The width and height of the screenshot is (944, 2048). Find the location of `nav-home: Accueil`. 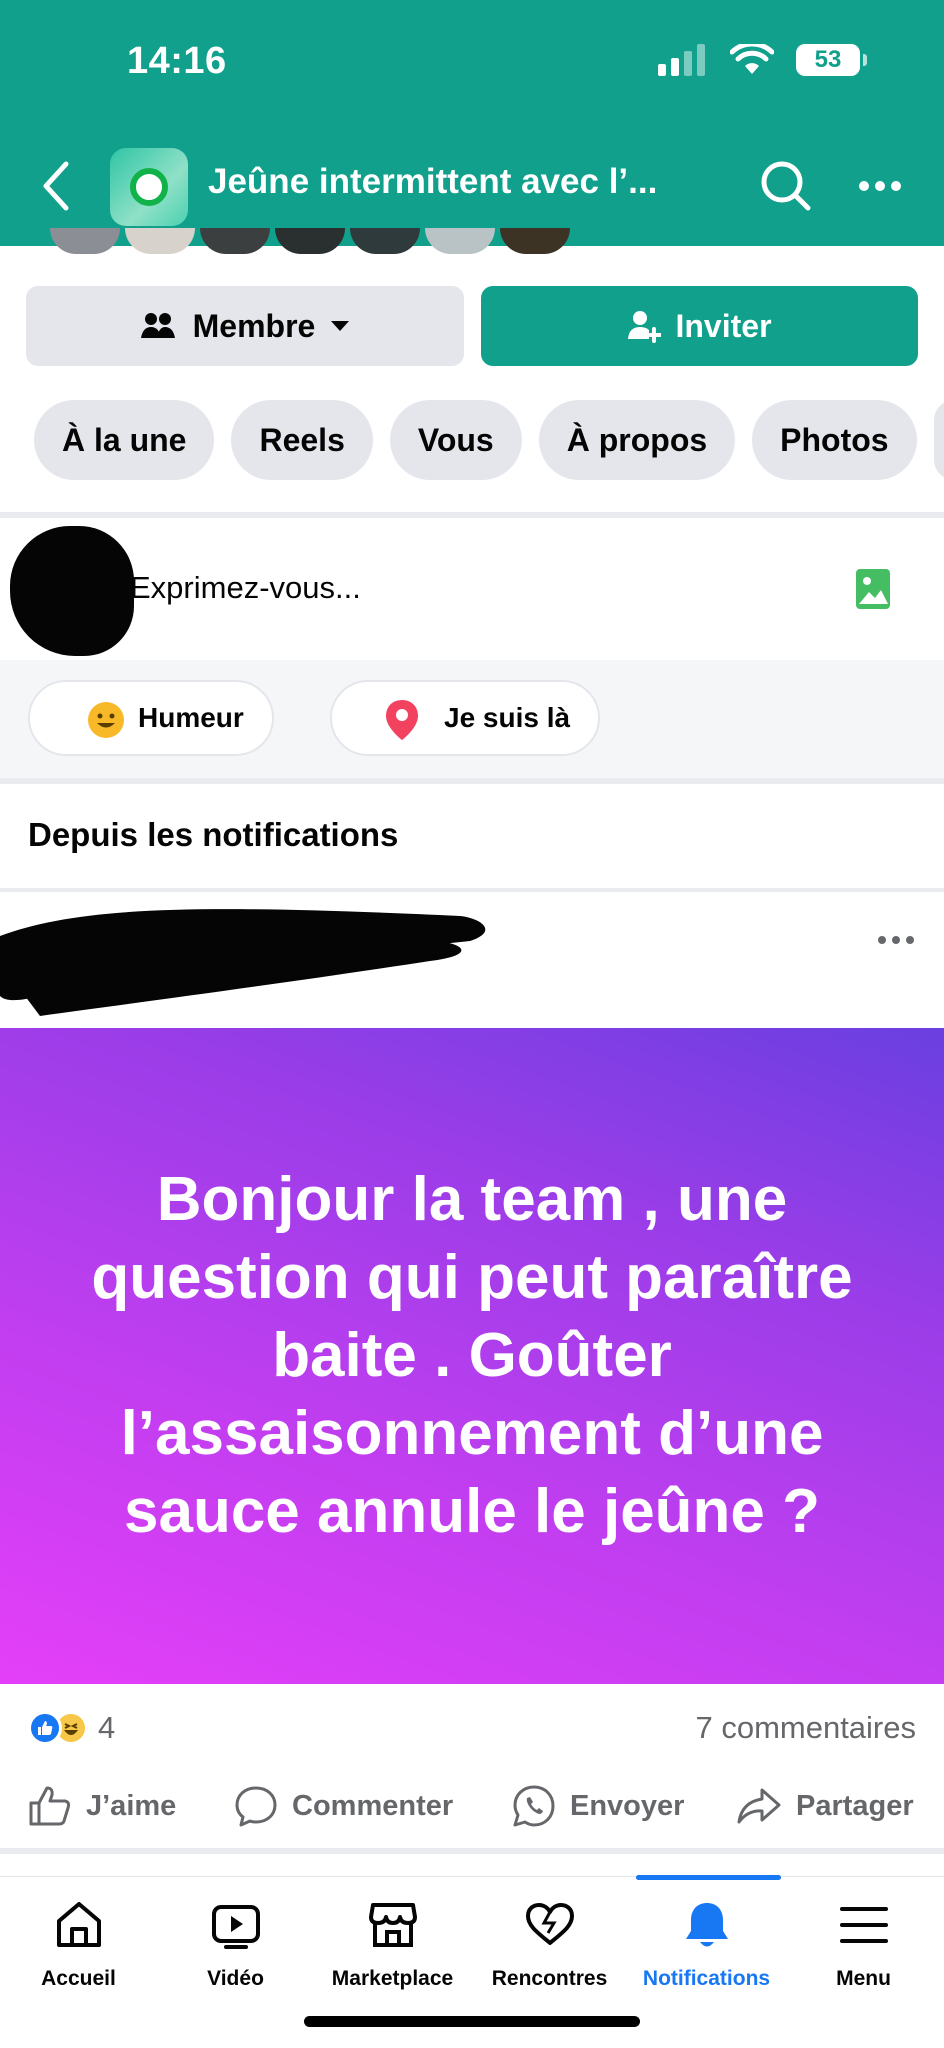

nav-home: Accueil is located at coordinates (78, 1944).